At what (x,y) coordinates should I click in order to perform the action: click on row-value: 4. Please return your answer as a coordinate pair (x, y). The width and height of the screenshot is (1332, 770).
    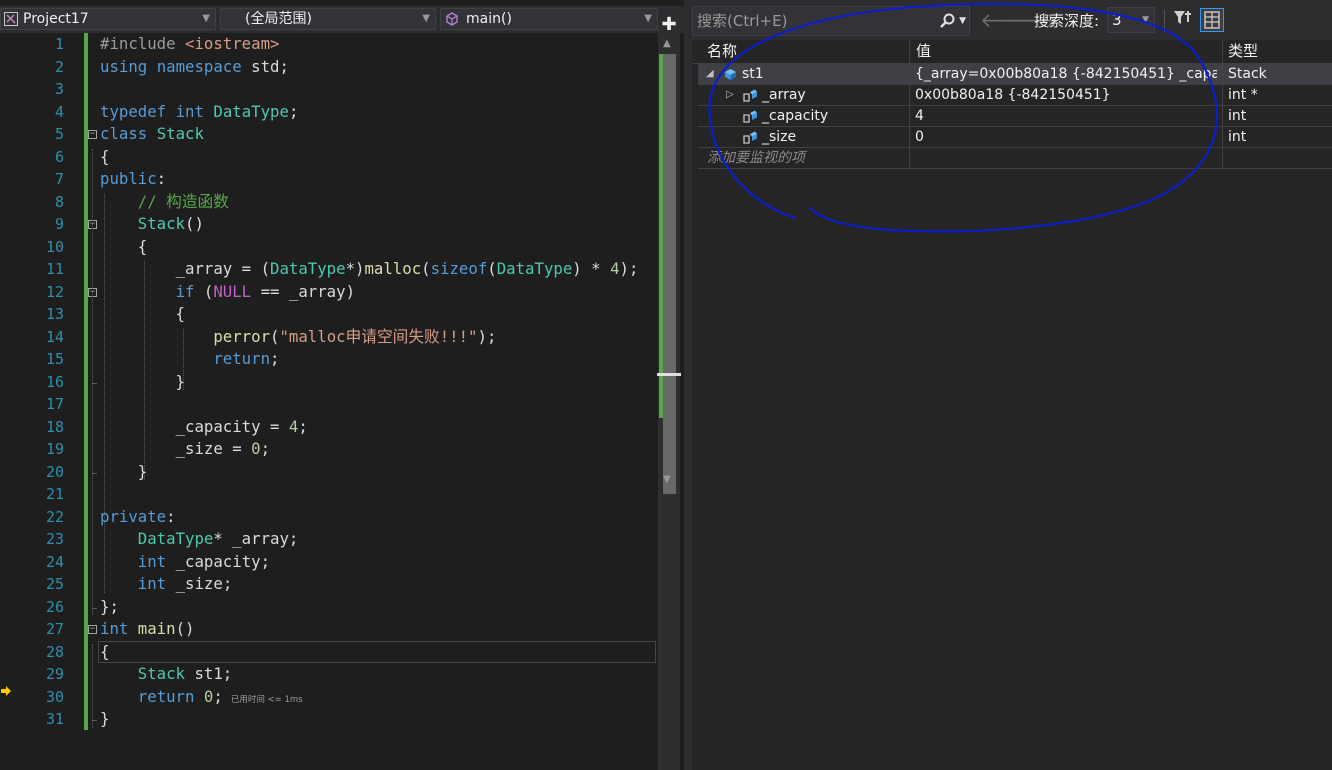
    Looking at the image, I should click on (1066, 116).